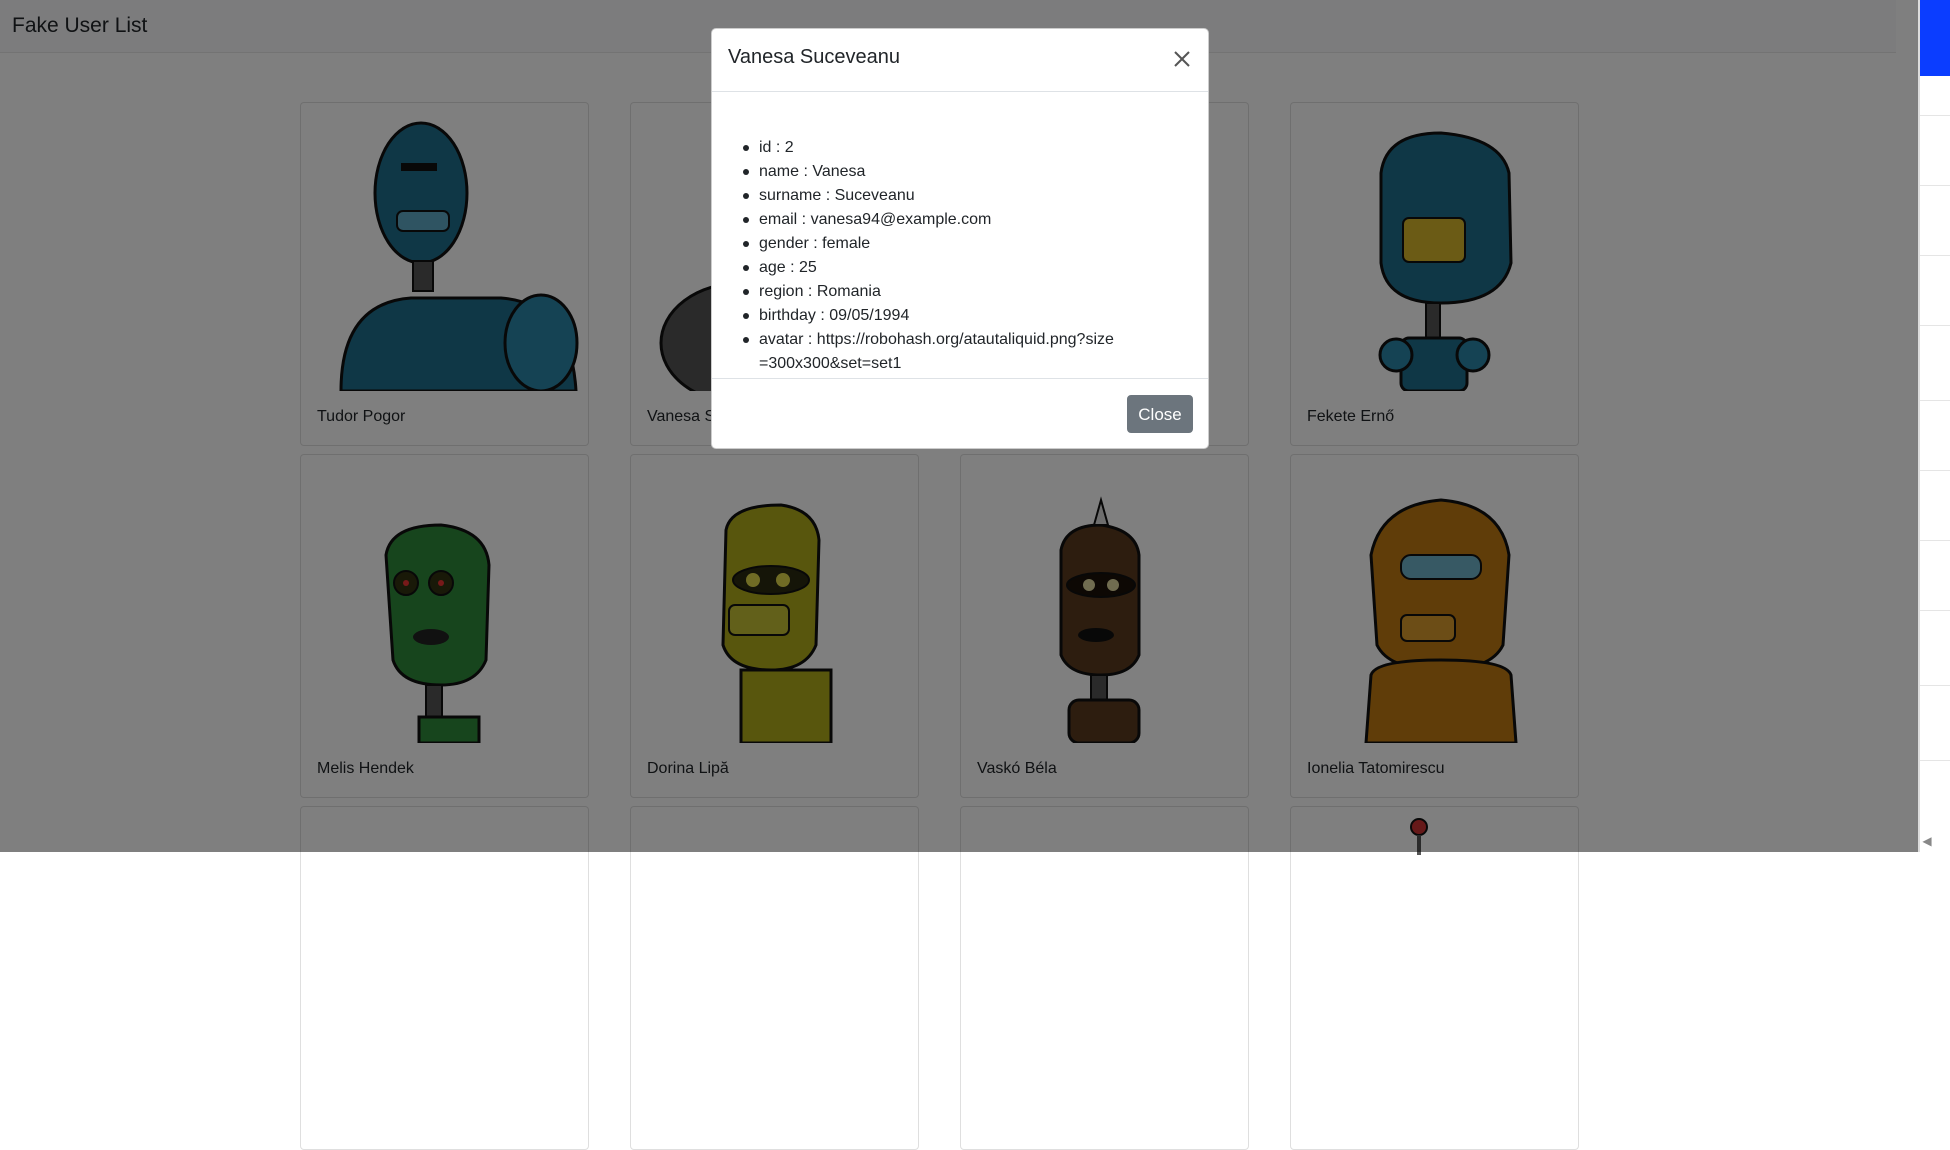 This screenshot has width=1950, height=1150. What do you see at coordinates (961, 316) in the screenshot?
I see `detail-birthday: birthday : 09/05/1994` at bounding box center [961, 316].